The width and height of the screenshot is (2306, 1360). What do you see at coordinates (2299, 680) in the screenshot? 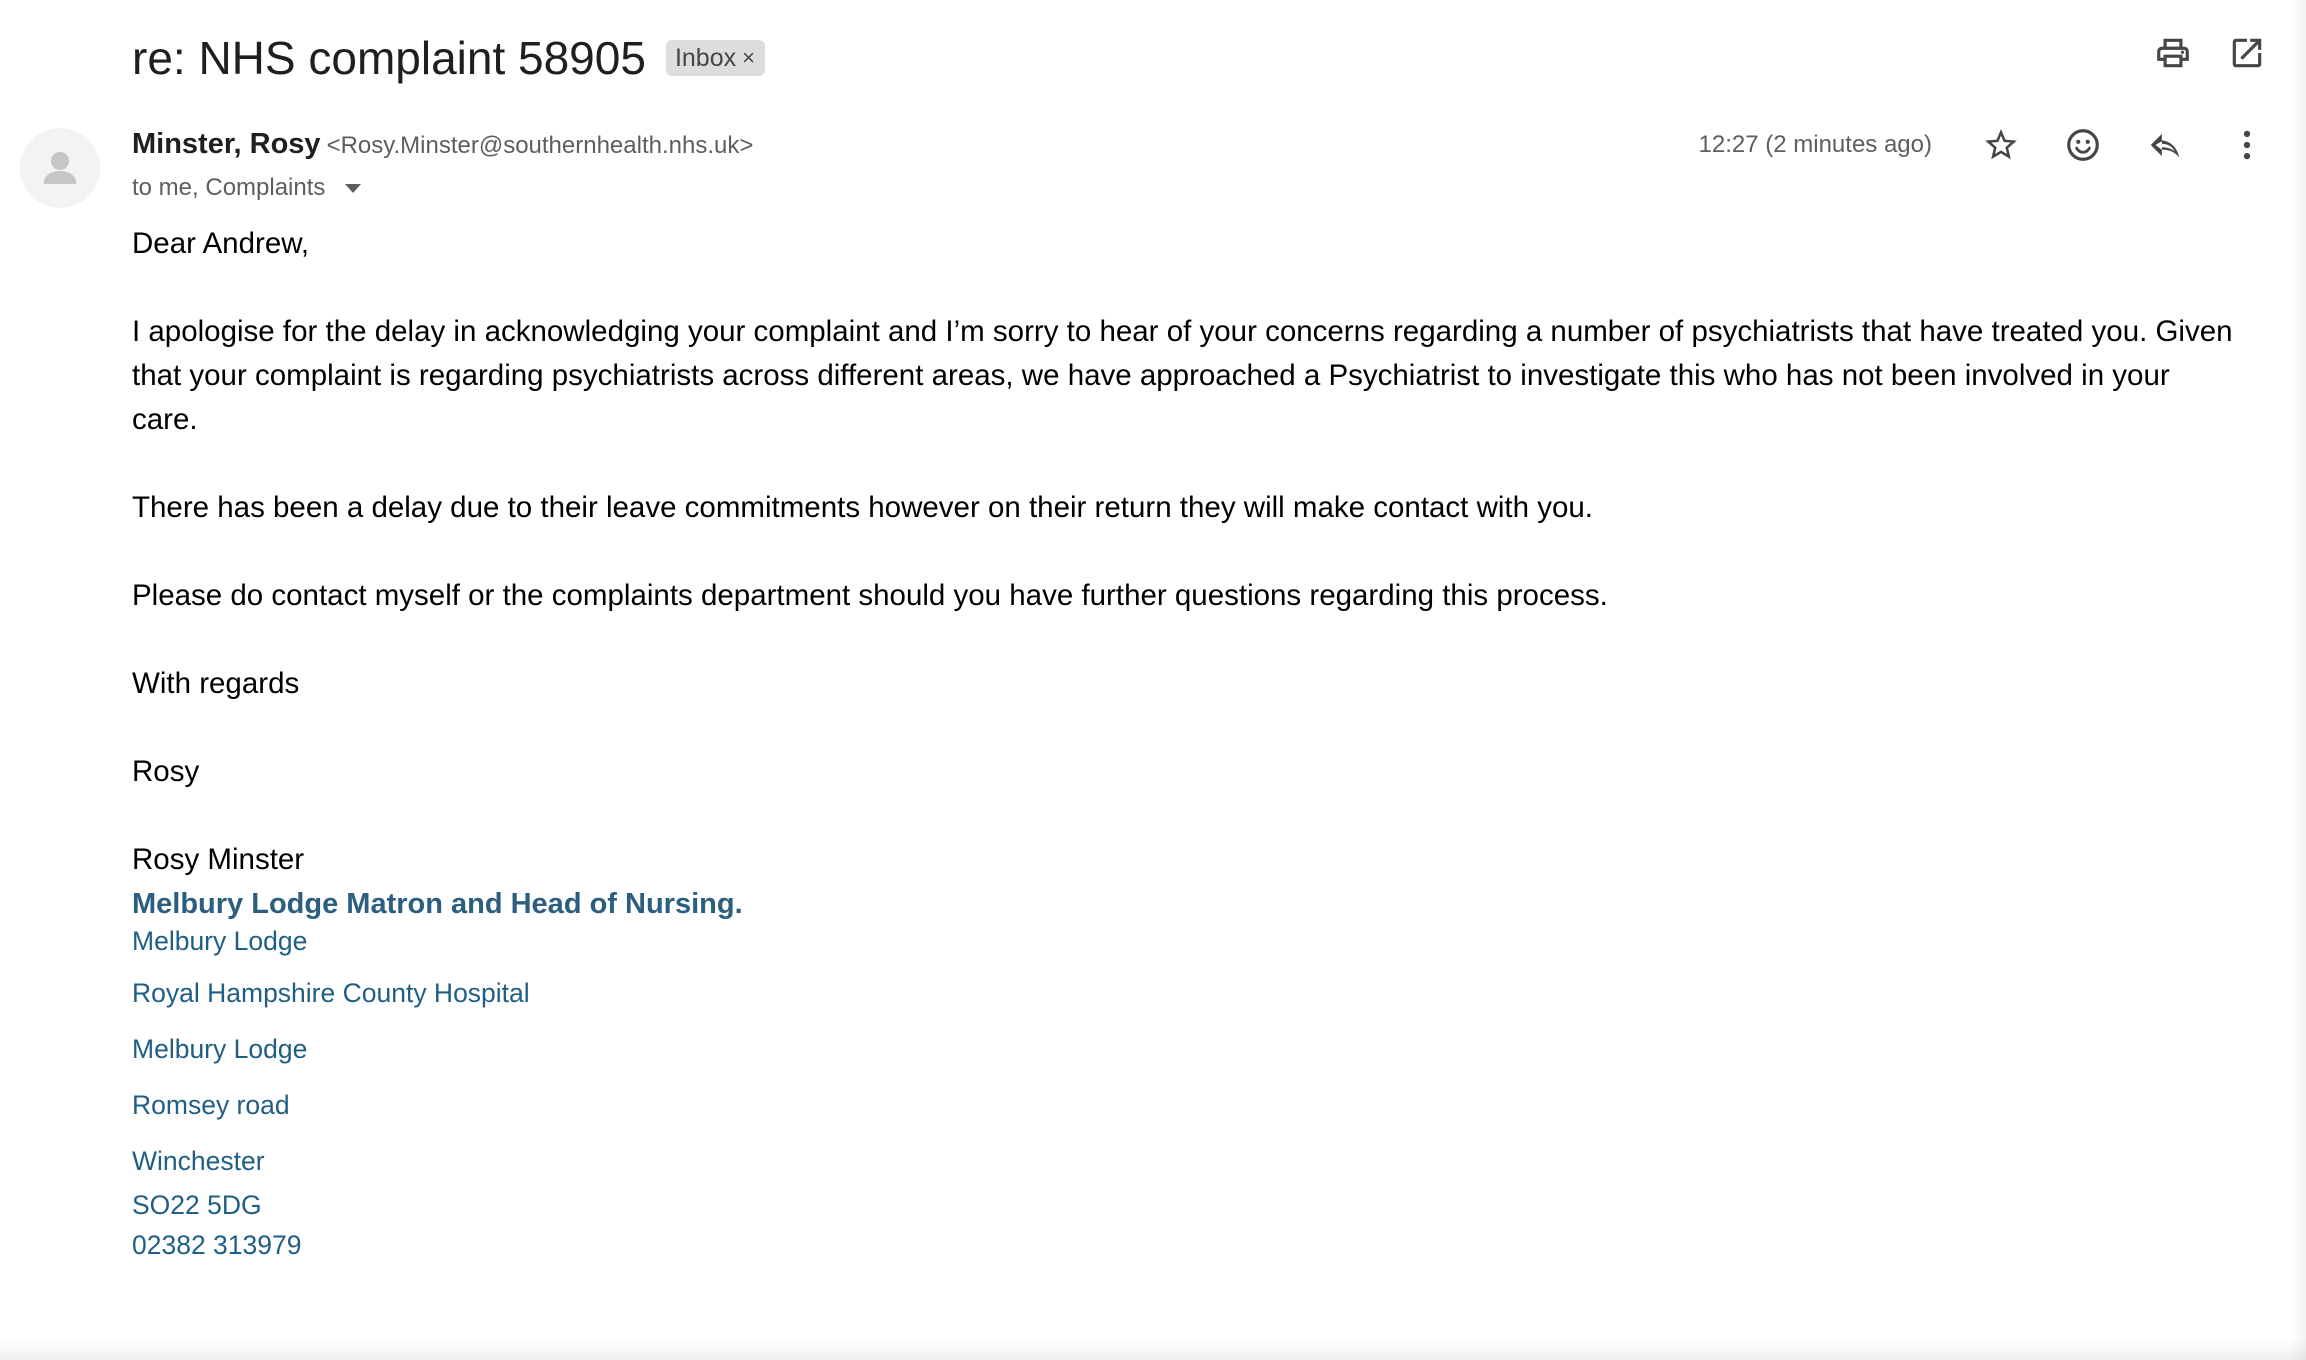
I see `window-edge-shadow` at bounding box center [2299, 680].